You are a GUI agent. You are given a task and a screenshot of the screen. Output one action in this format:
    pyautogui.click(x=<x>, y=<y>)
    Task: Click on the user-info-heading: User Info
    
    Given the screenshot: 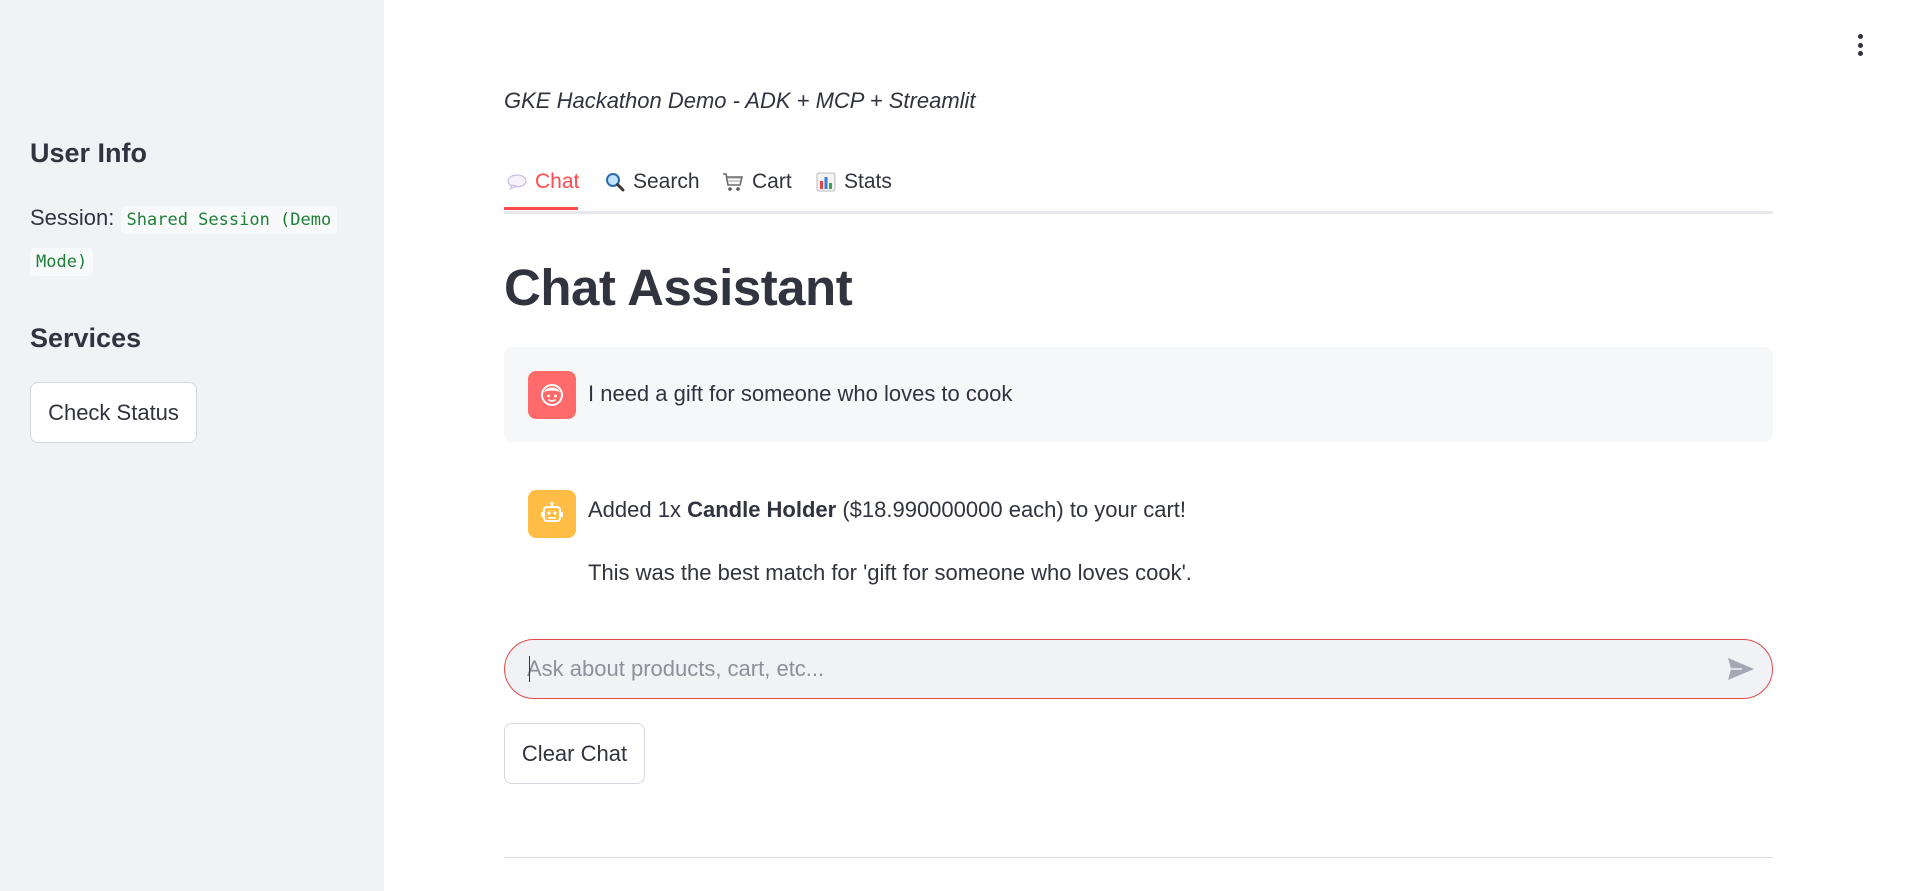 What is the action you would take?
    pyautogui.click(x=89, y=153)
    